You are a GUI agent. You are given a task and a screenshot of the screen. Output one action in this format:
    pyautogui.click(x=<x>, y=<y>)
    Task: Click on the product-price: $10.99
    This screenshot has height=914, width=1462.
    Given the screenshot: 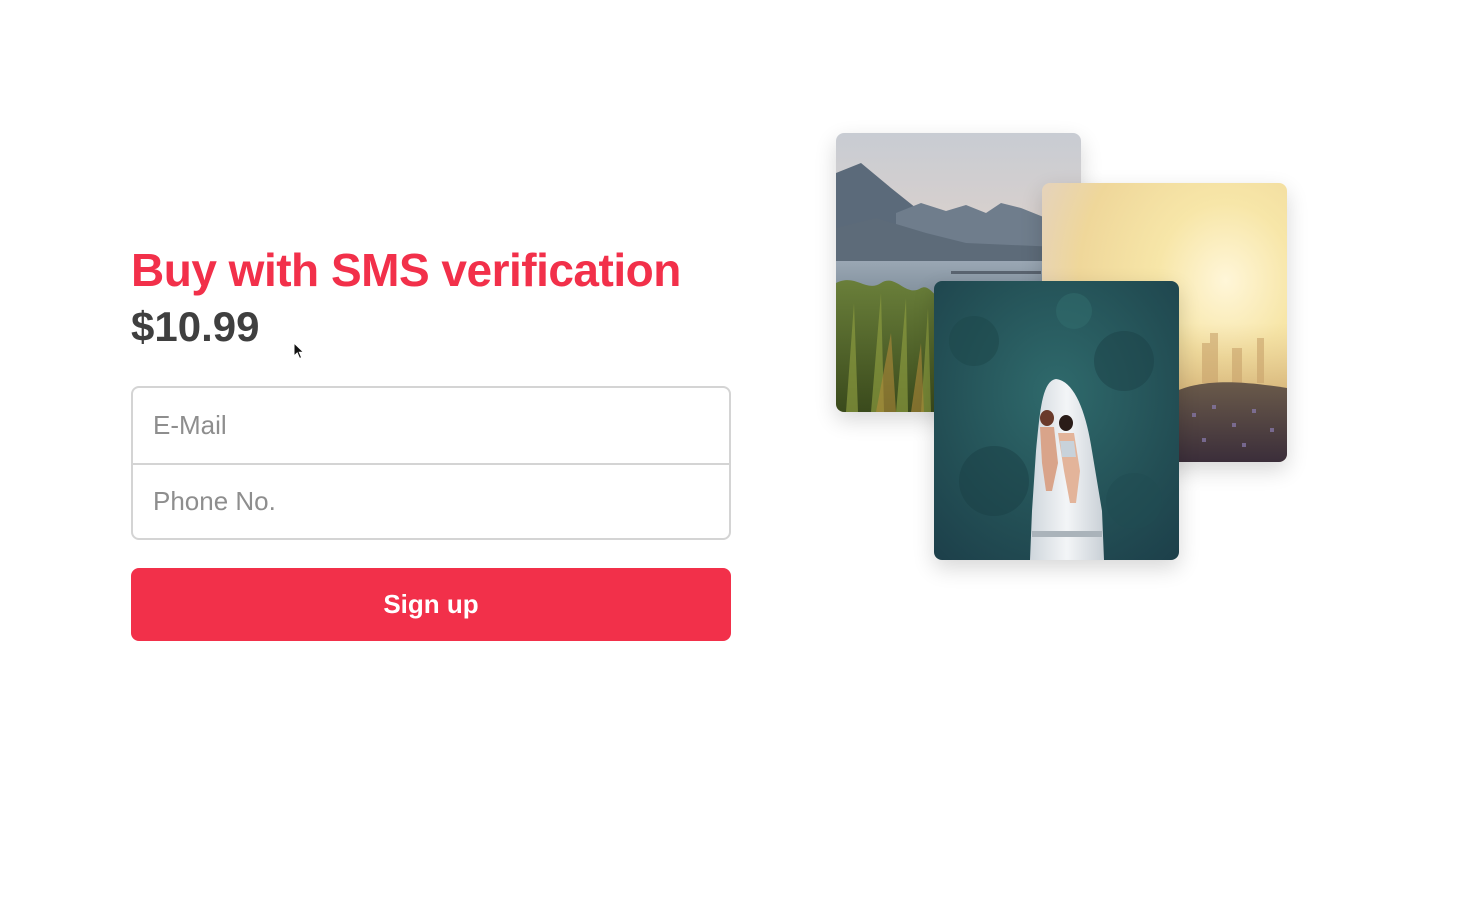 What is the action you would take?
    pyautogui.click(x=195, y=326)
    